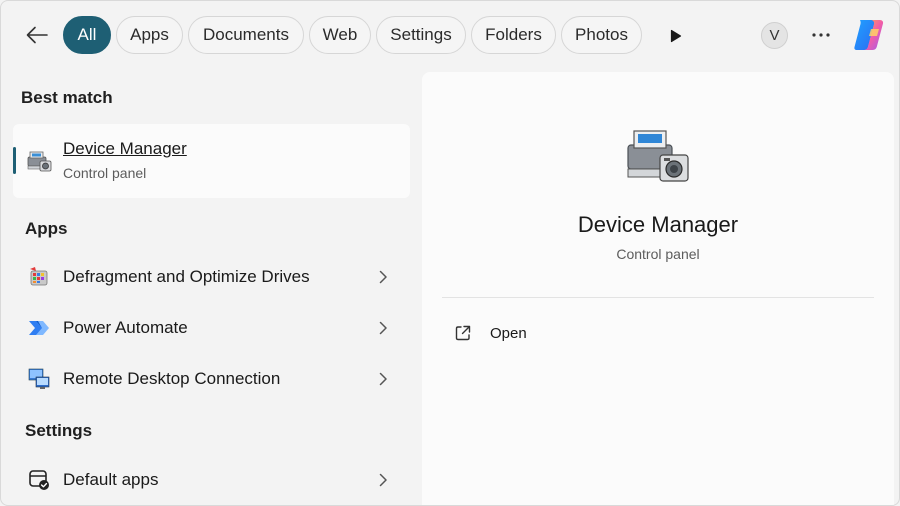 The height and width of the screenshot is (506, 900). I want to click on tab-apps: Apps, so click(149, 35).